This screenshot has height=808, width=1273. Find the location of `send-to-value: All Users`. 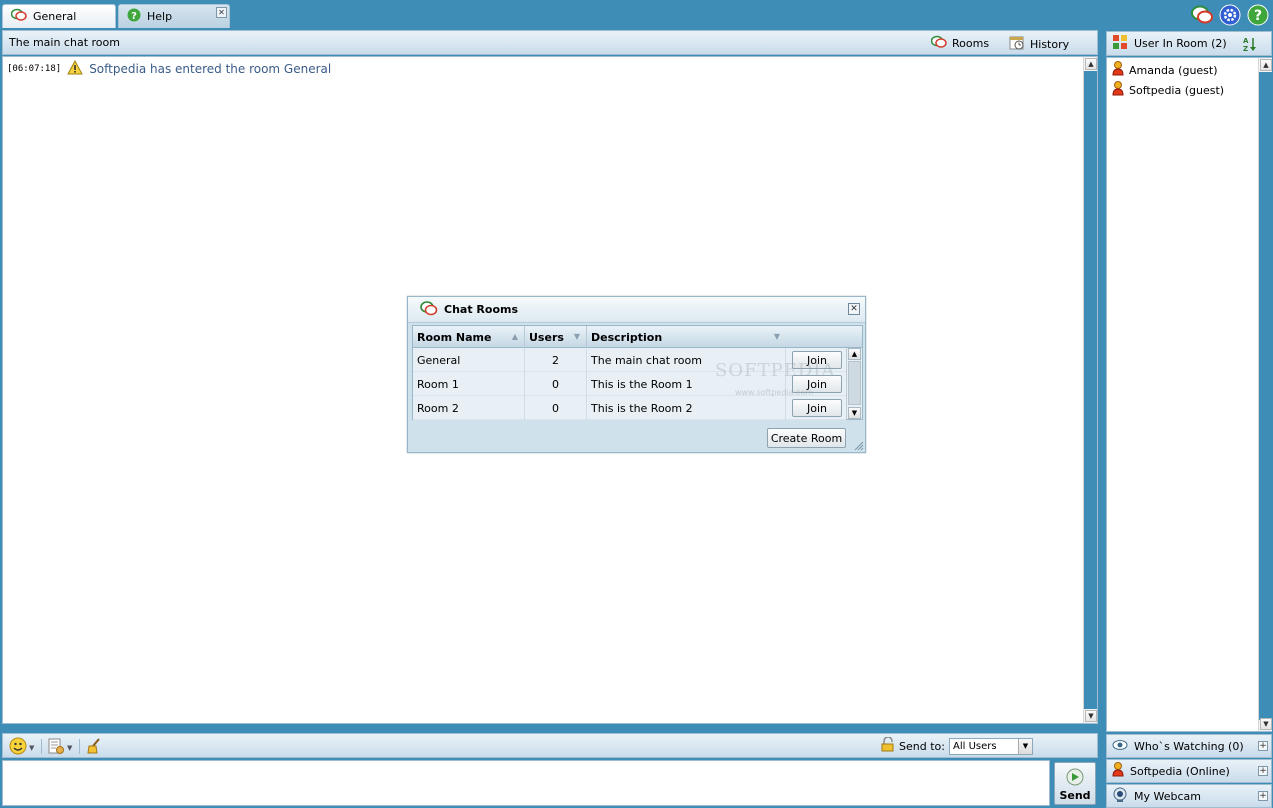

send-to-value: All Users is located at coordinates (975, 746).